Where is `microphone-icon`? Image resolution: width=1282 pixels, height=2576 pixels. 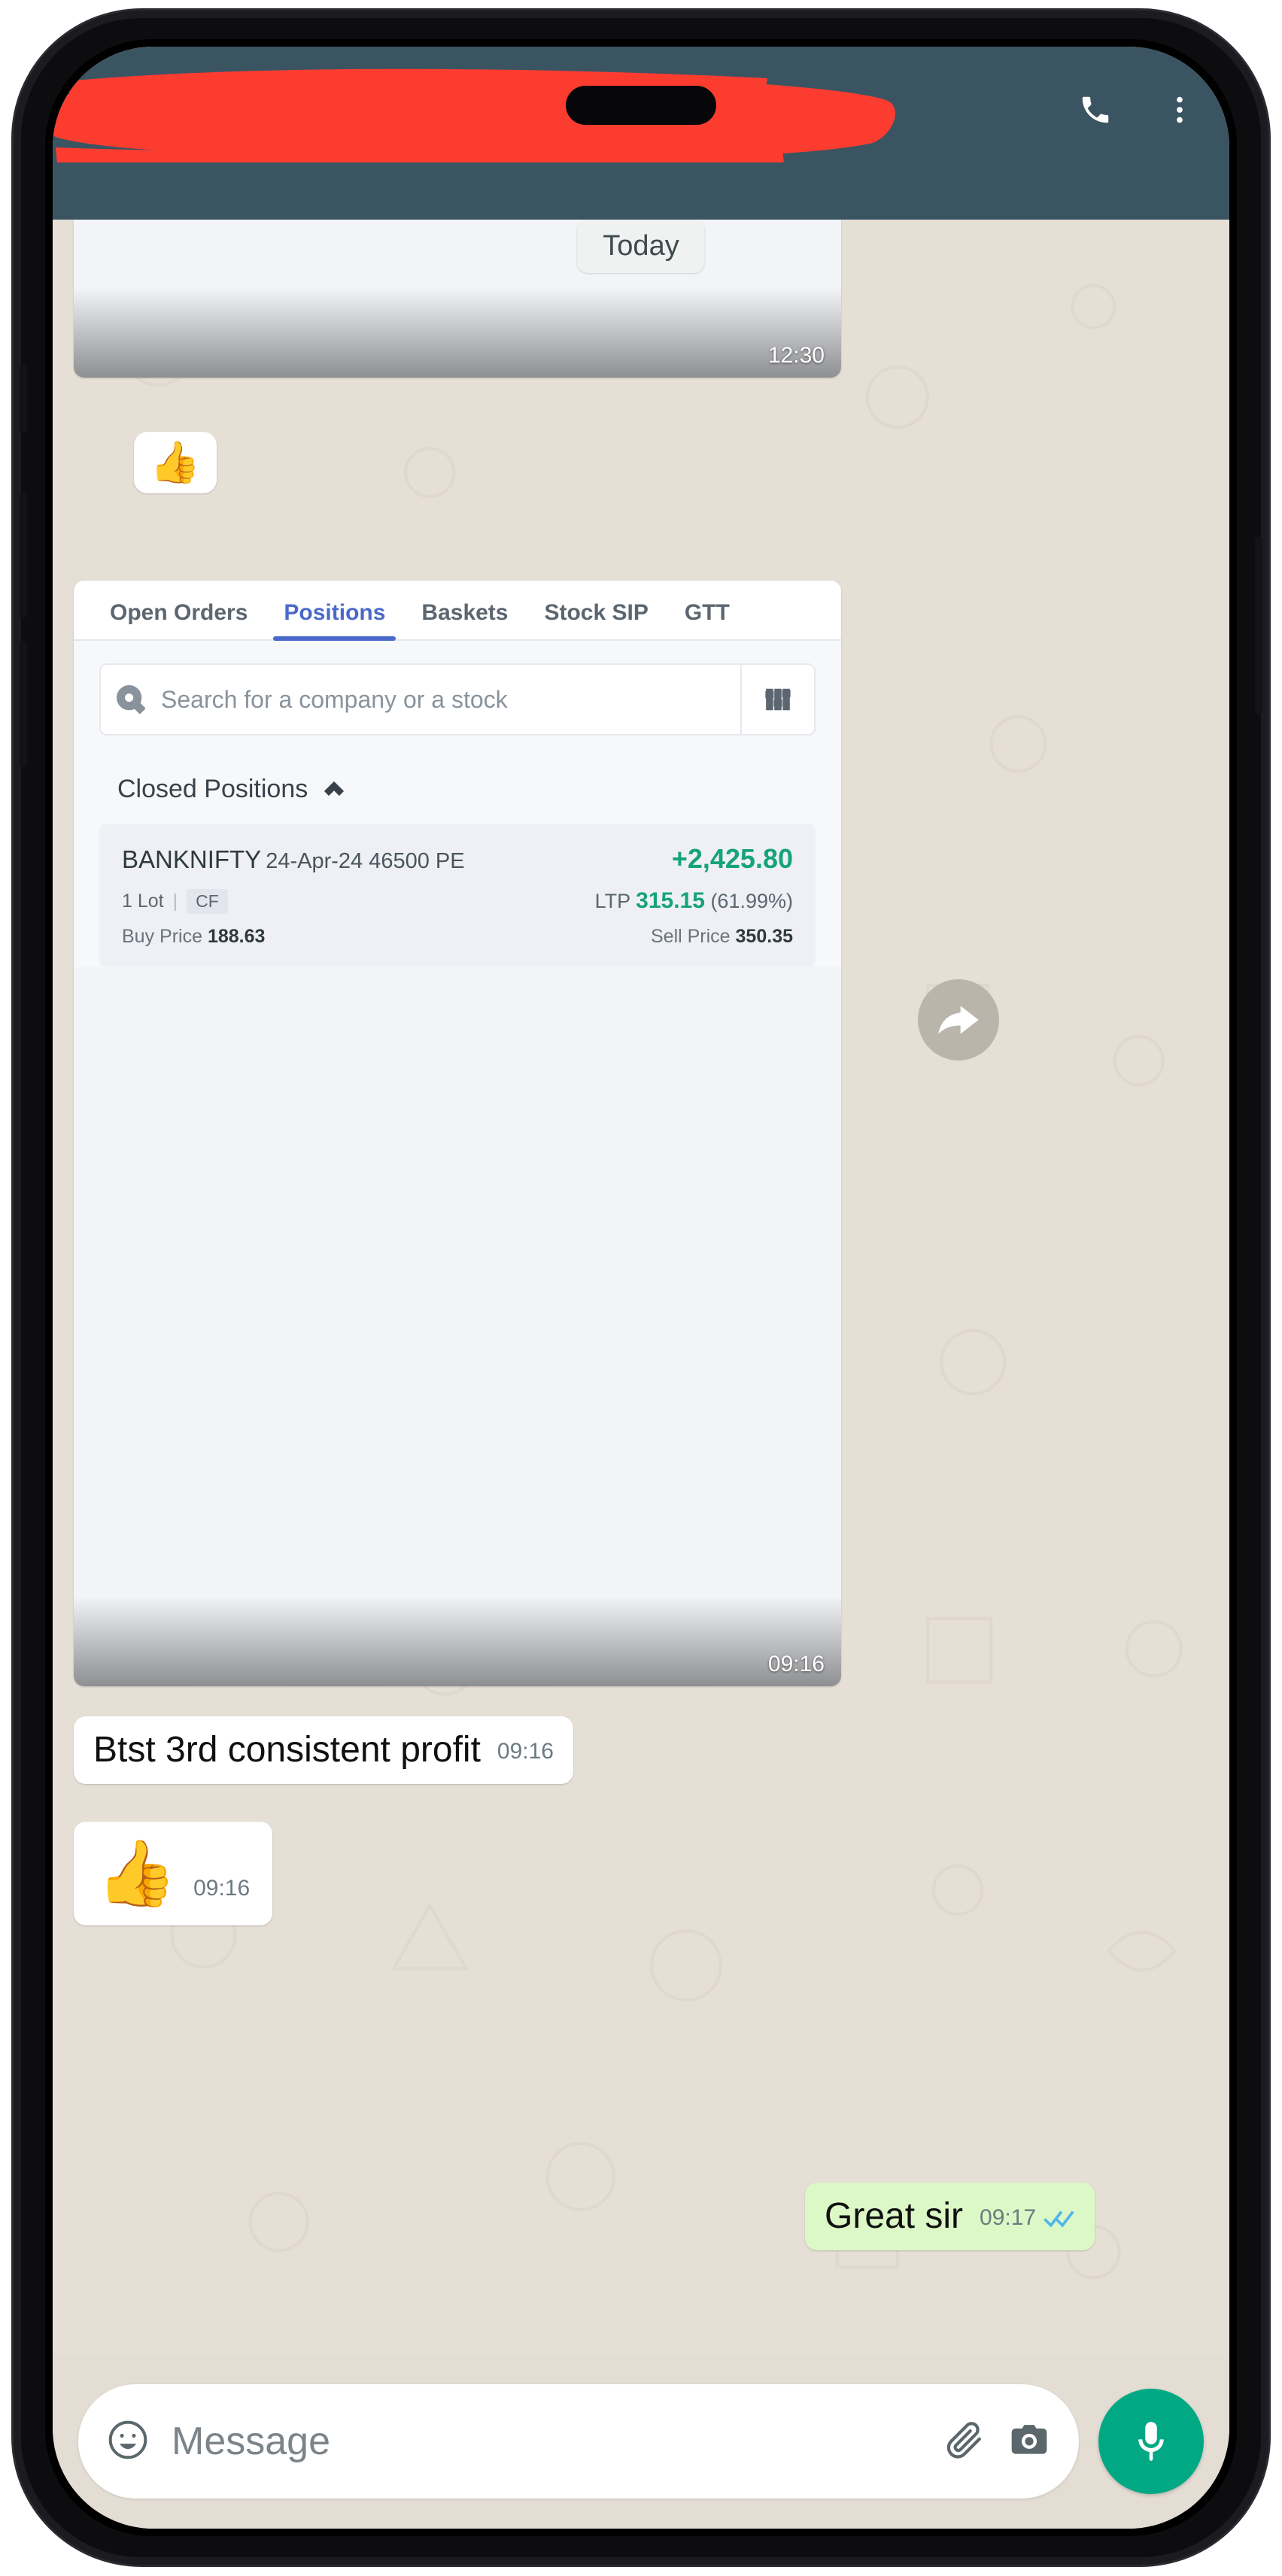
microphone-icon is located at coordinates (1151, 2441).